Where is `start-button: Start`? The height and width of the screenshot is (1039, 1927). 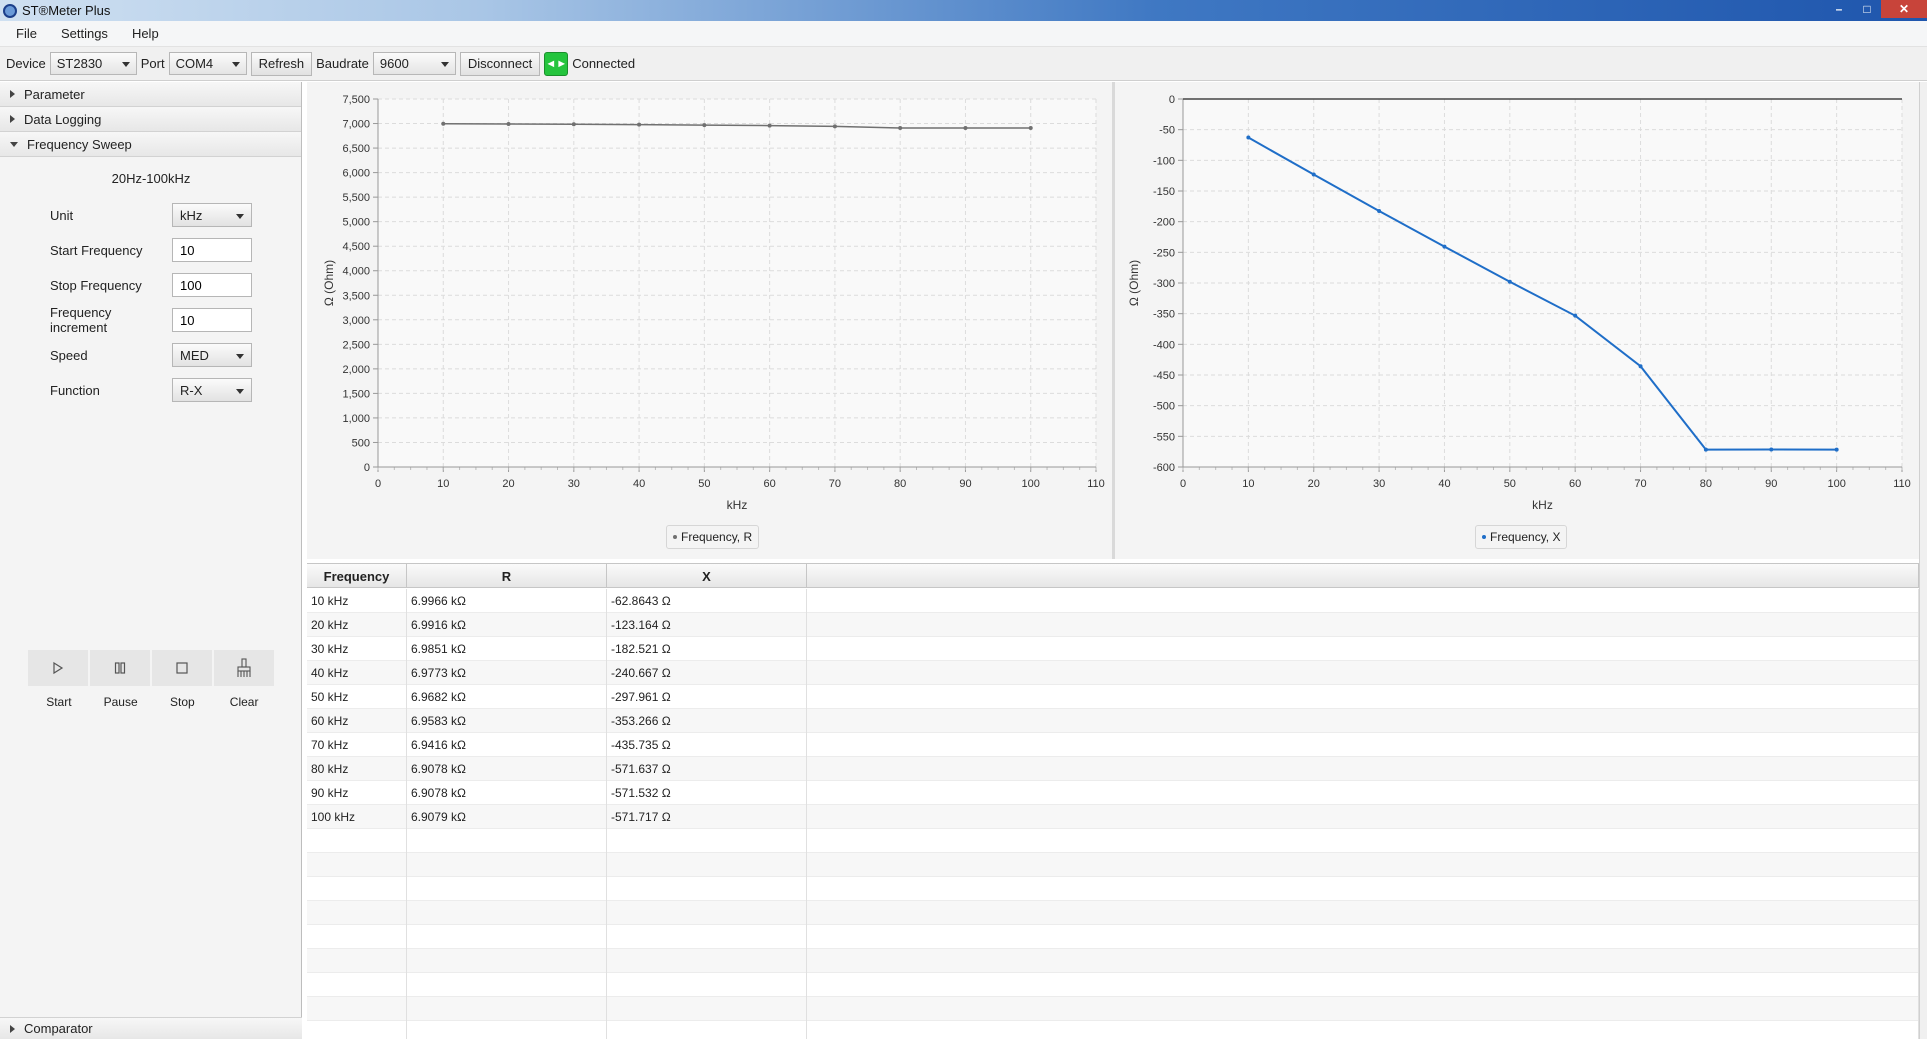
start-button: Start is located at coordinates (59, 680).